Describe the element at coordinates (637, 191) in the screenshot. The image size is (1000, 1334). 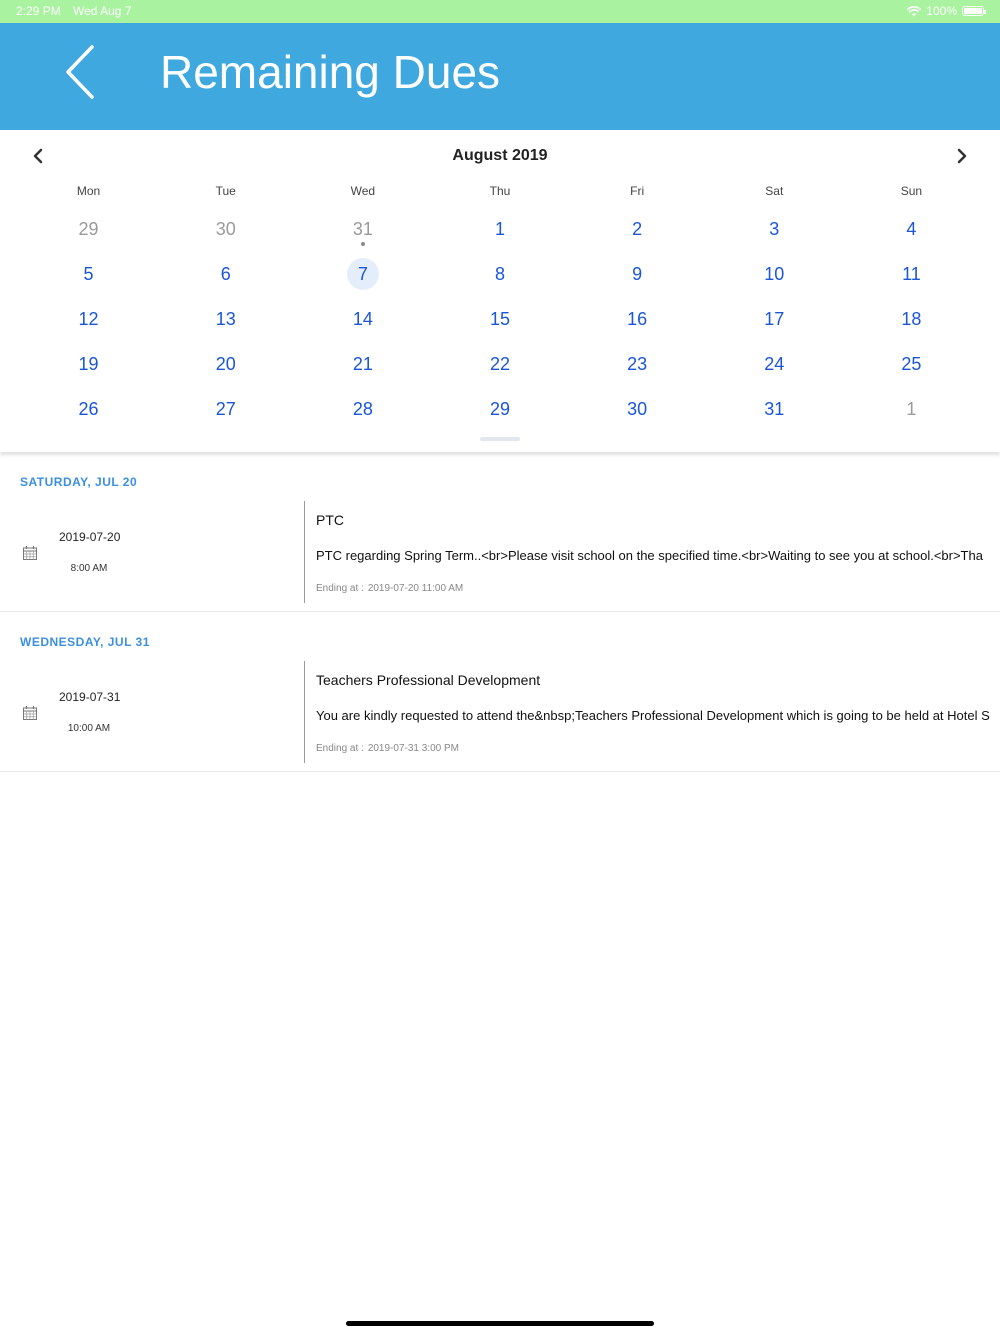
I see `weekday-label: Fri` at that location.